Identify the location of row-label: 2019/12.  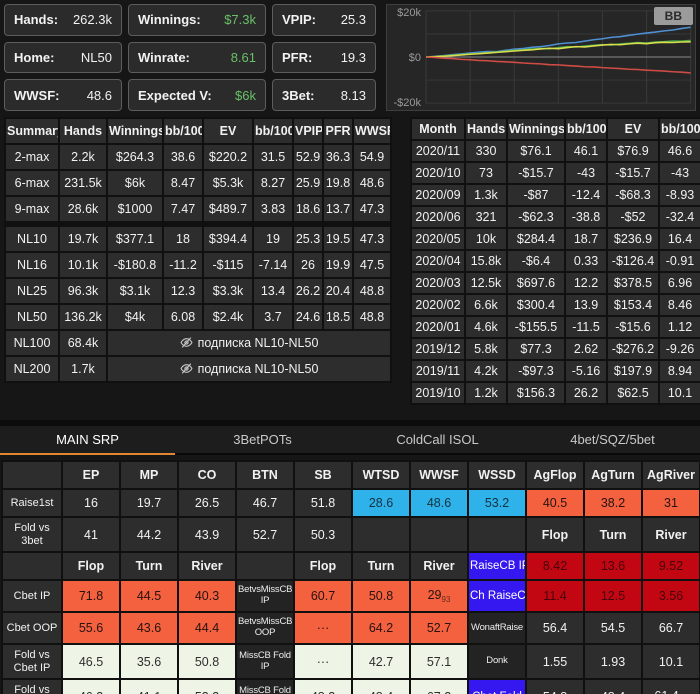
(438, 349).